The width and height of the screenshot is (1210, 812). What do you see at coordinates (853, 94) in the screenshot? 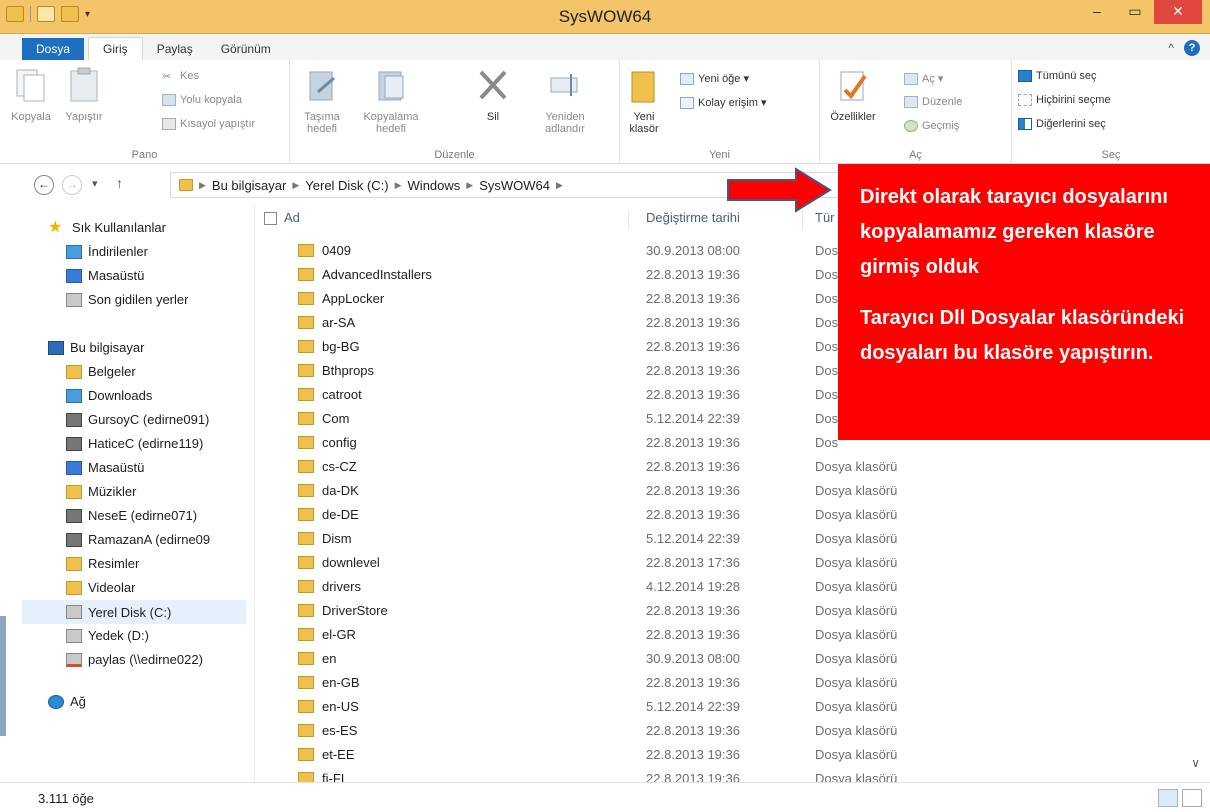
I see `properties-button: Özellikler` at bounding box center [853, 94].